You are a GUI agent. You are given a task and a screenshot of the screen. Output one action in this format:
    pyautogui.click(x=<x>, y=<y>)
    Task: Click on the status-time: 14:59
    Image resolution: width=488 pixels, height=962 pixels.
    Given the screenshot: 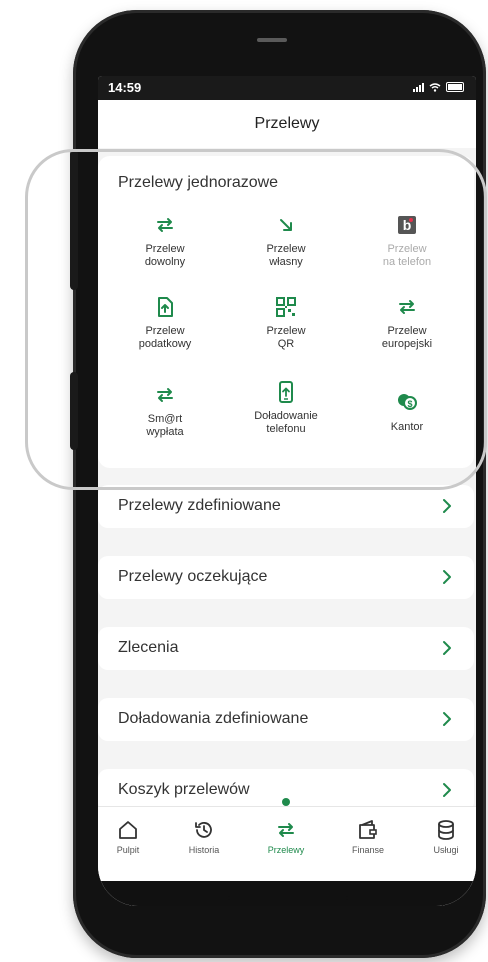 What is the action you would take?
    pyautogui.click(x=125, y=87)
    